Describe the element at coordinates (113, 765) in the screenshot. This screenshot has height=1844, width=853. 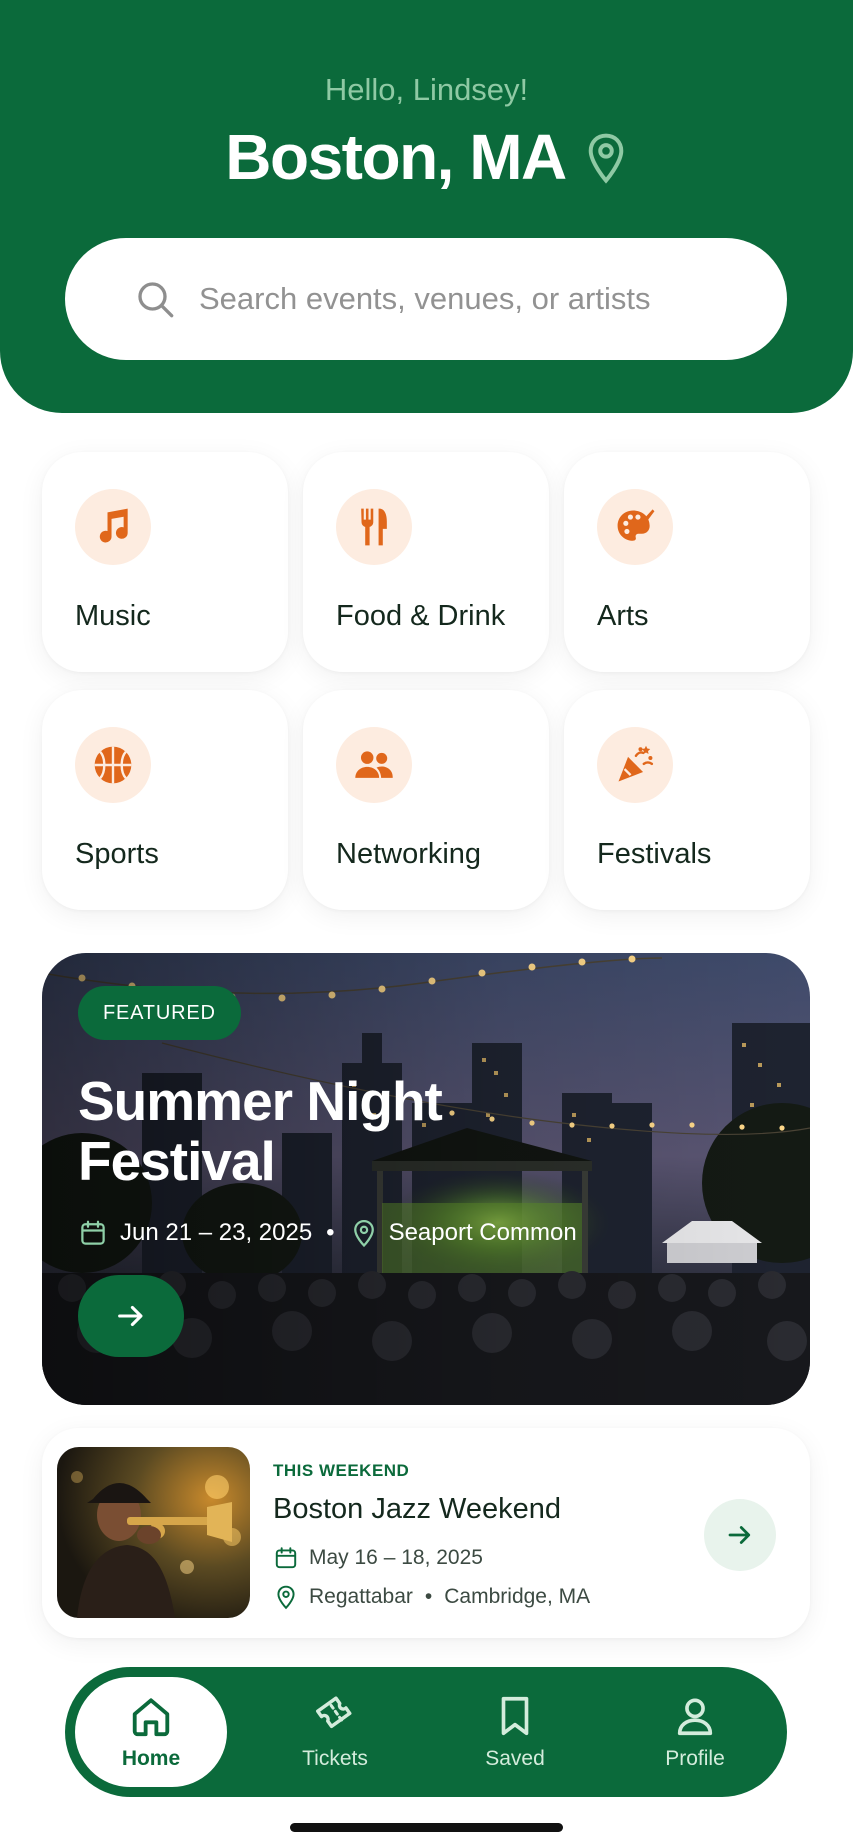
I see `basketball-icon` at that location.